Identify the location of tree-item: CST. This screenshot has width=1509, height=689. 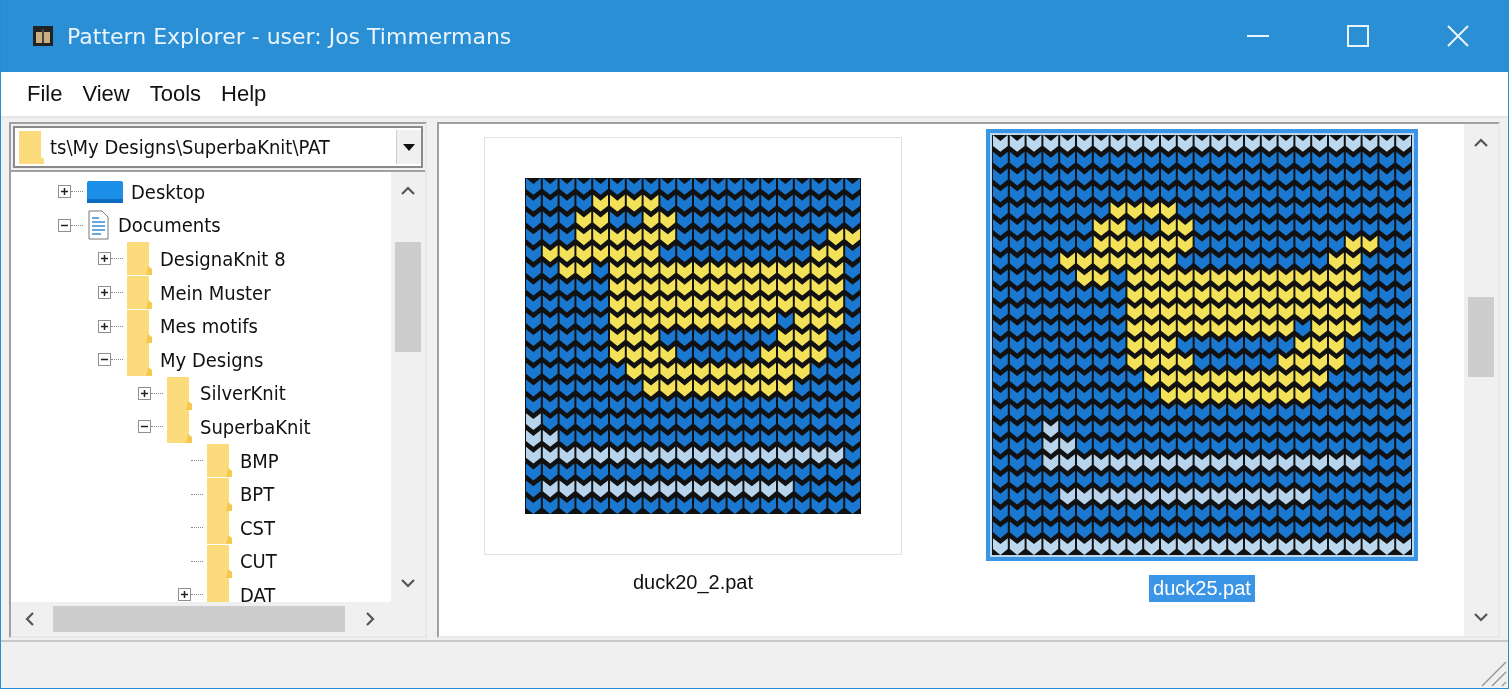
(257, 527).